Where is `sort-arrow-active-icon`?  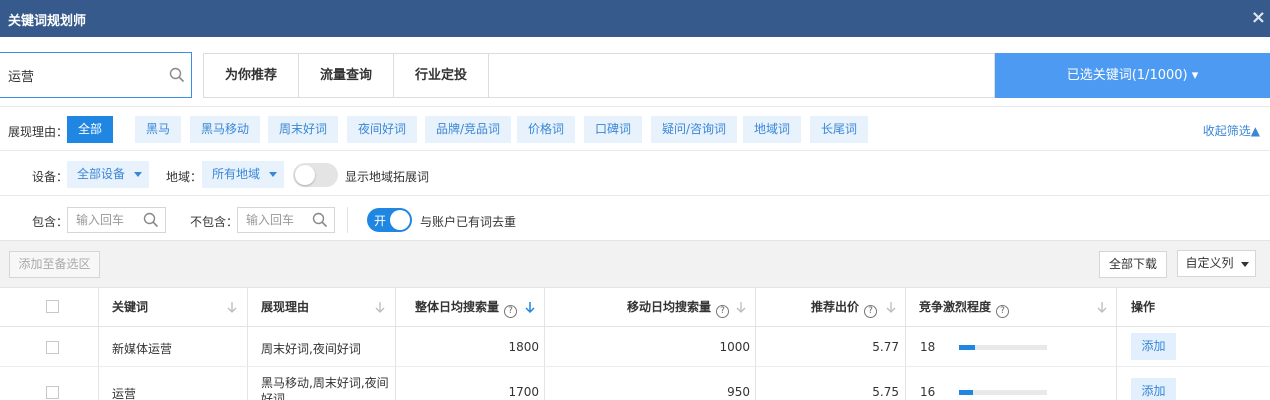 sort-arrow-active-icon is located at coordinates (530, 307).